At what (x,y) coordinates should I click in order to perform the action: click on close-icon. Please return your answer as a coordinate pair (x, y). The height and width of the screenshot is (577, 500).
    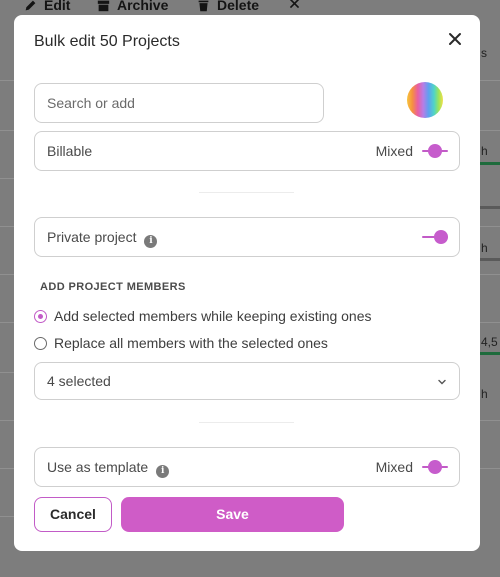
    Looking at the image, I should click on (455, 39).